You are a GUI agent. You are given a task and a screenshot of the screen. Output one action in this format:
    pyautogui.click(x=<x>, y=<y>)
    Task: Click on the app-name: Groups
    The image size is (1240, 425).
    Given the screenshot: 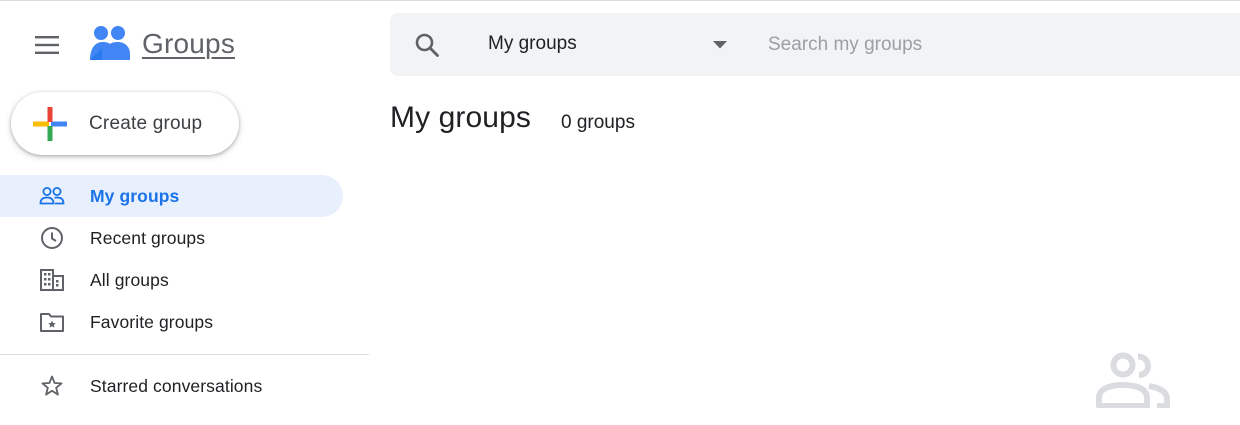 What is the action you would take?
    pyautogui.click(x=189, y=43)
    